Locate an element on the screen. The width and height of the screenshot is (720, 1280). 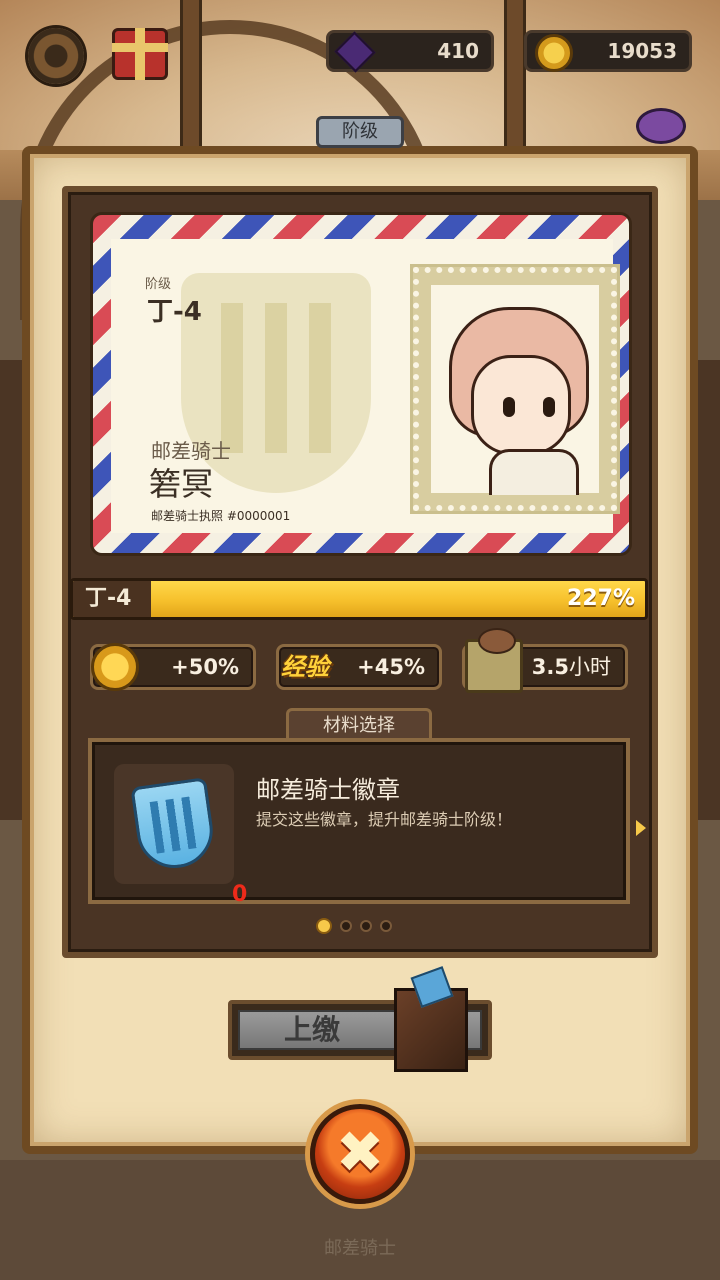
card-license-number: 邮差骑士执照 #0000001 is located at coordinates (221, 516).